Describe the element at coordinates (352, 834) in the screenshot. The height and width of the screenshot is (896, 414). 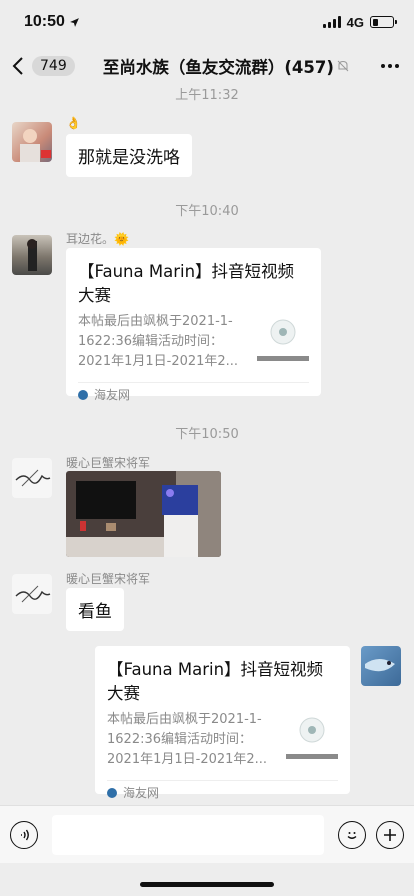
I see `emoji-icon` at that location.